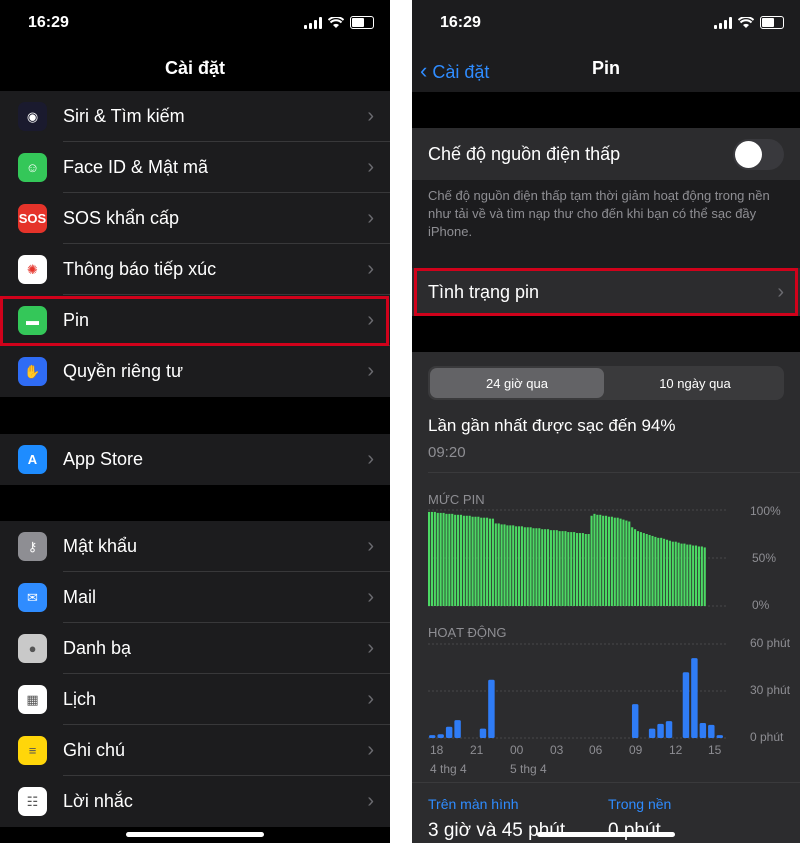 Image resolution: width=800 pixels, height=843 pixels. What do you see at coordinates (313, 23) in the screenshot?
I see `signal-icon` at bounding box center [313, 23].